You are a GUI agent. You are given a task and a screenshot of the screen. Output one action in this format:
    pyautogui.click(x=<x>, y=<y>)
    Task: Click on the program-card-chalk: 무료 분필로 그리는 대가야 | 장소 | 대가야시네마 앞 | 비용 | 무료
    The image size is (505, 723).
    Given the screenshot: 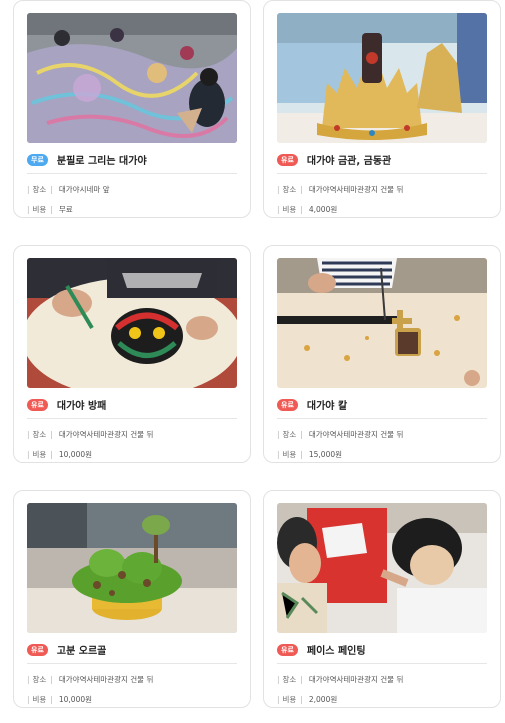 What is the action you would take?
    pyautogui.click(x=132, y=109)
    